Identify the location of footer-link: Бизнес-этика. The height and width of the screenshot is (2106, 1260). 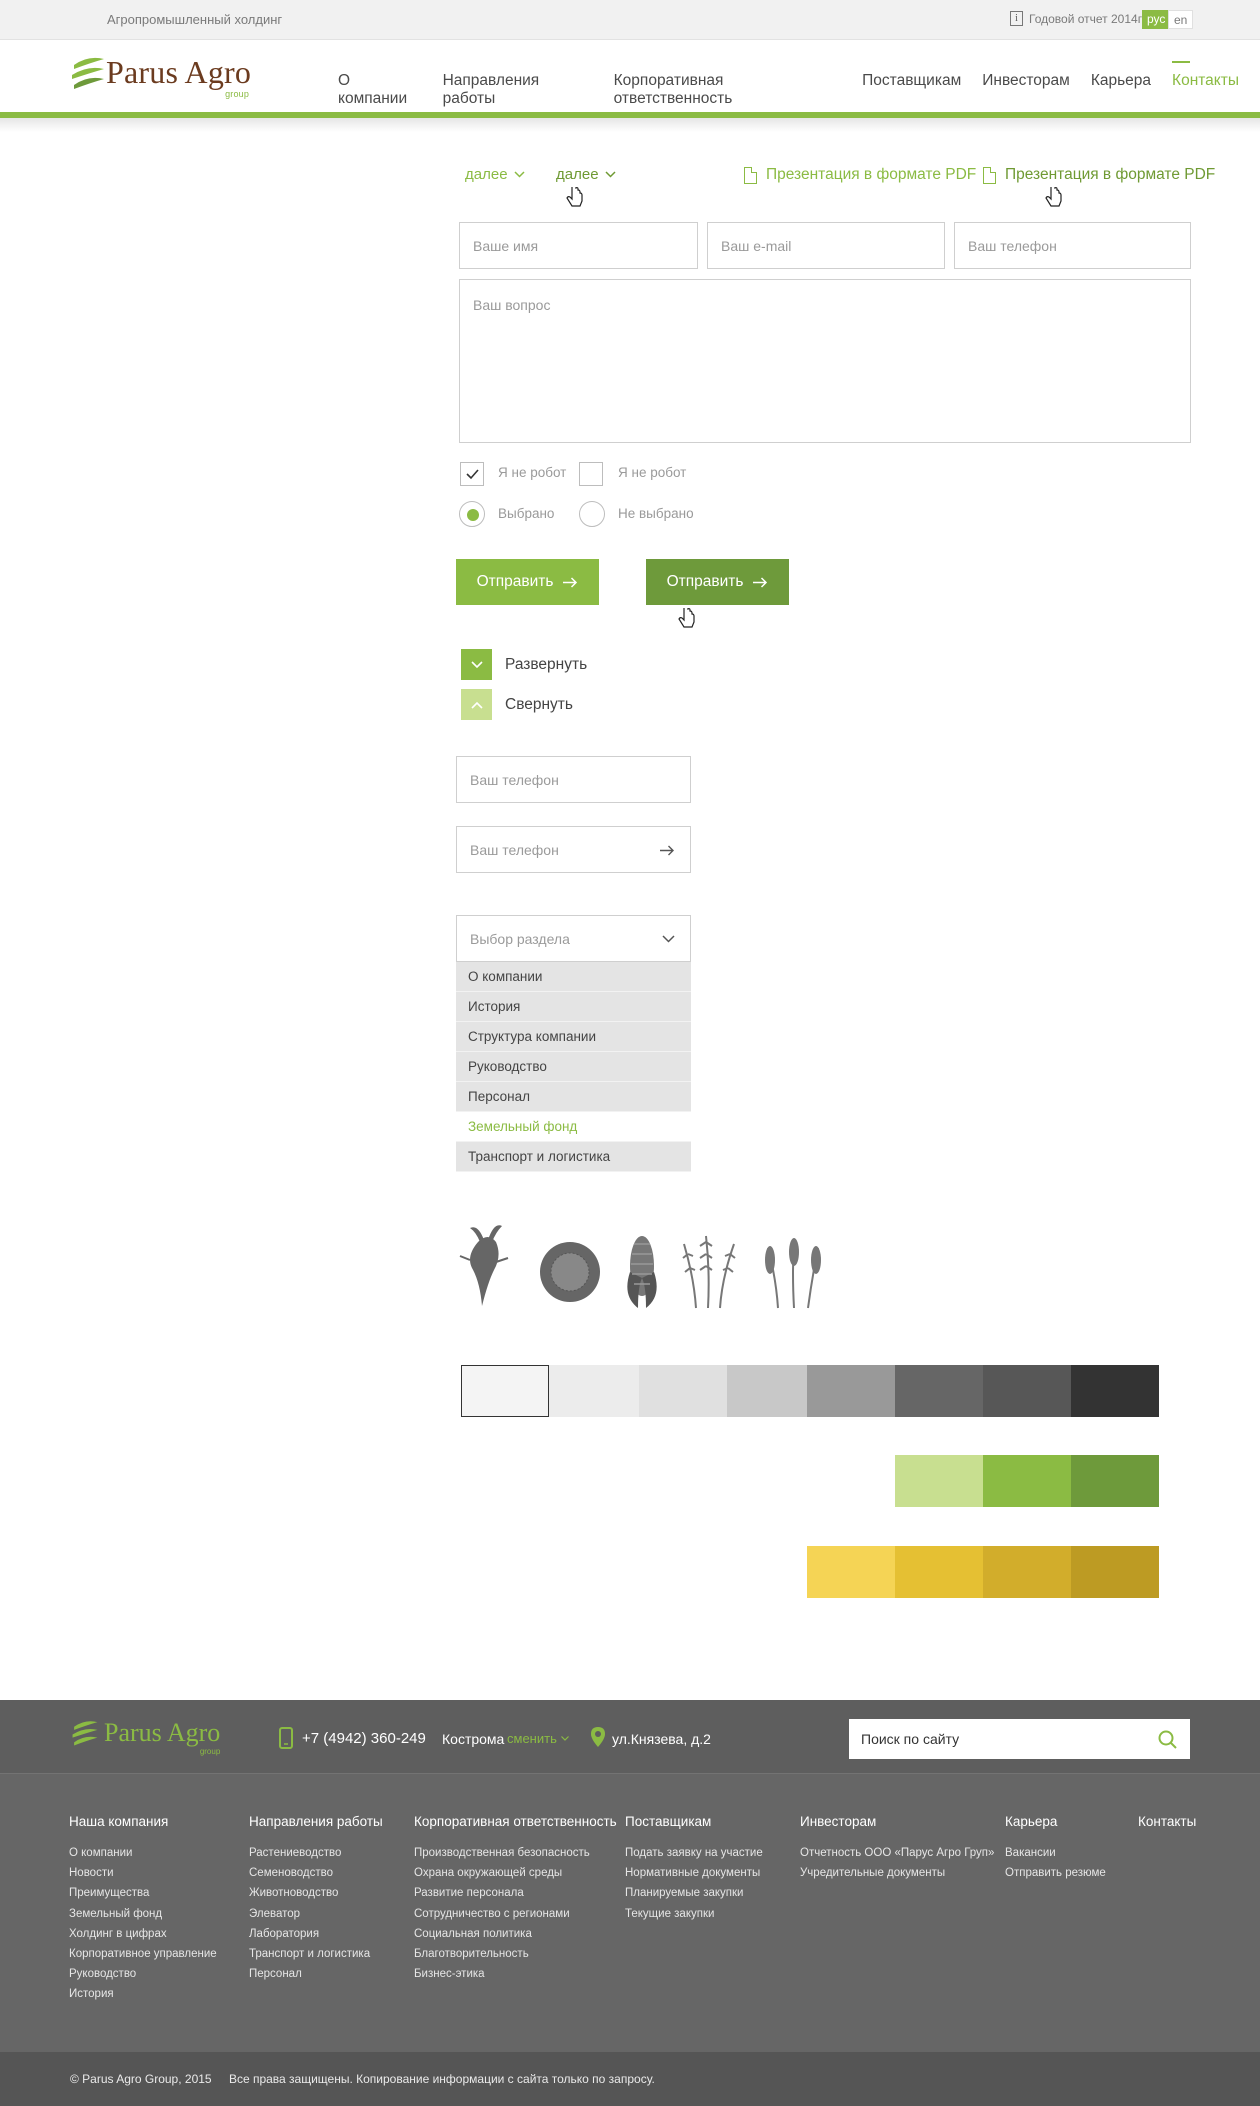
(515, 1974).